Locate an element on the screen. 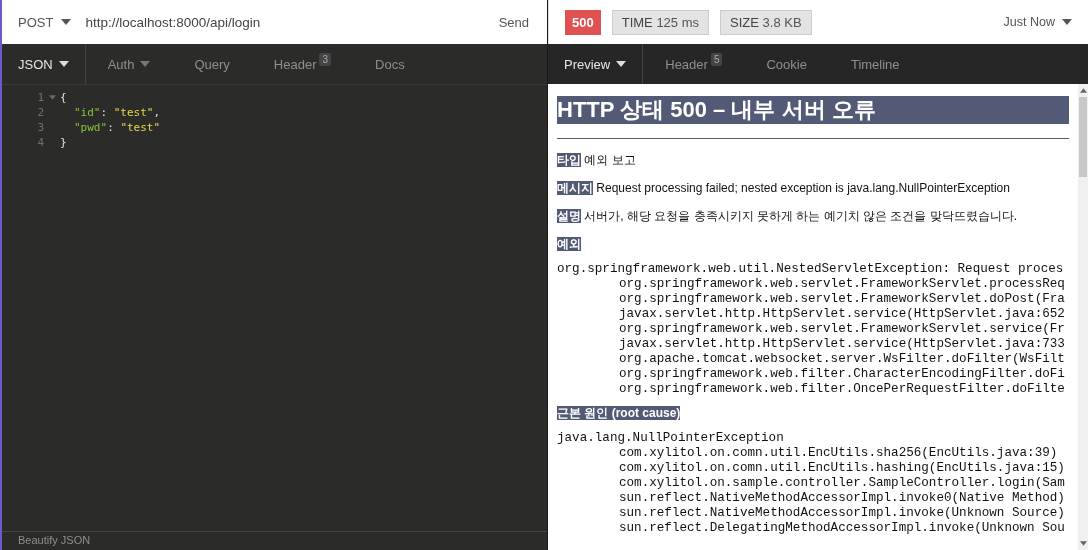  field-text: Request processing failed; nested exception is java.lang.NullPointerException is located at coordinates (803, 188).